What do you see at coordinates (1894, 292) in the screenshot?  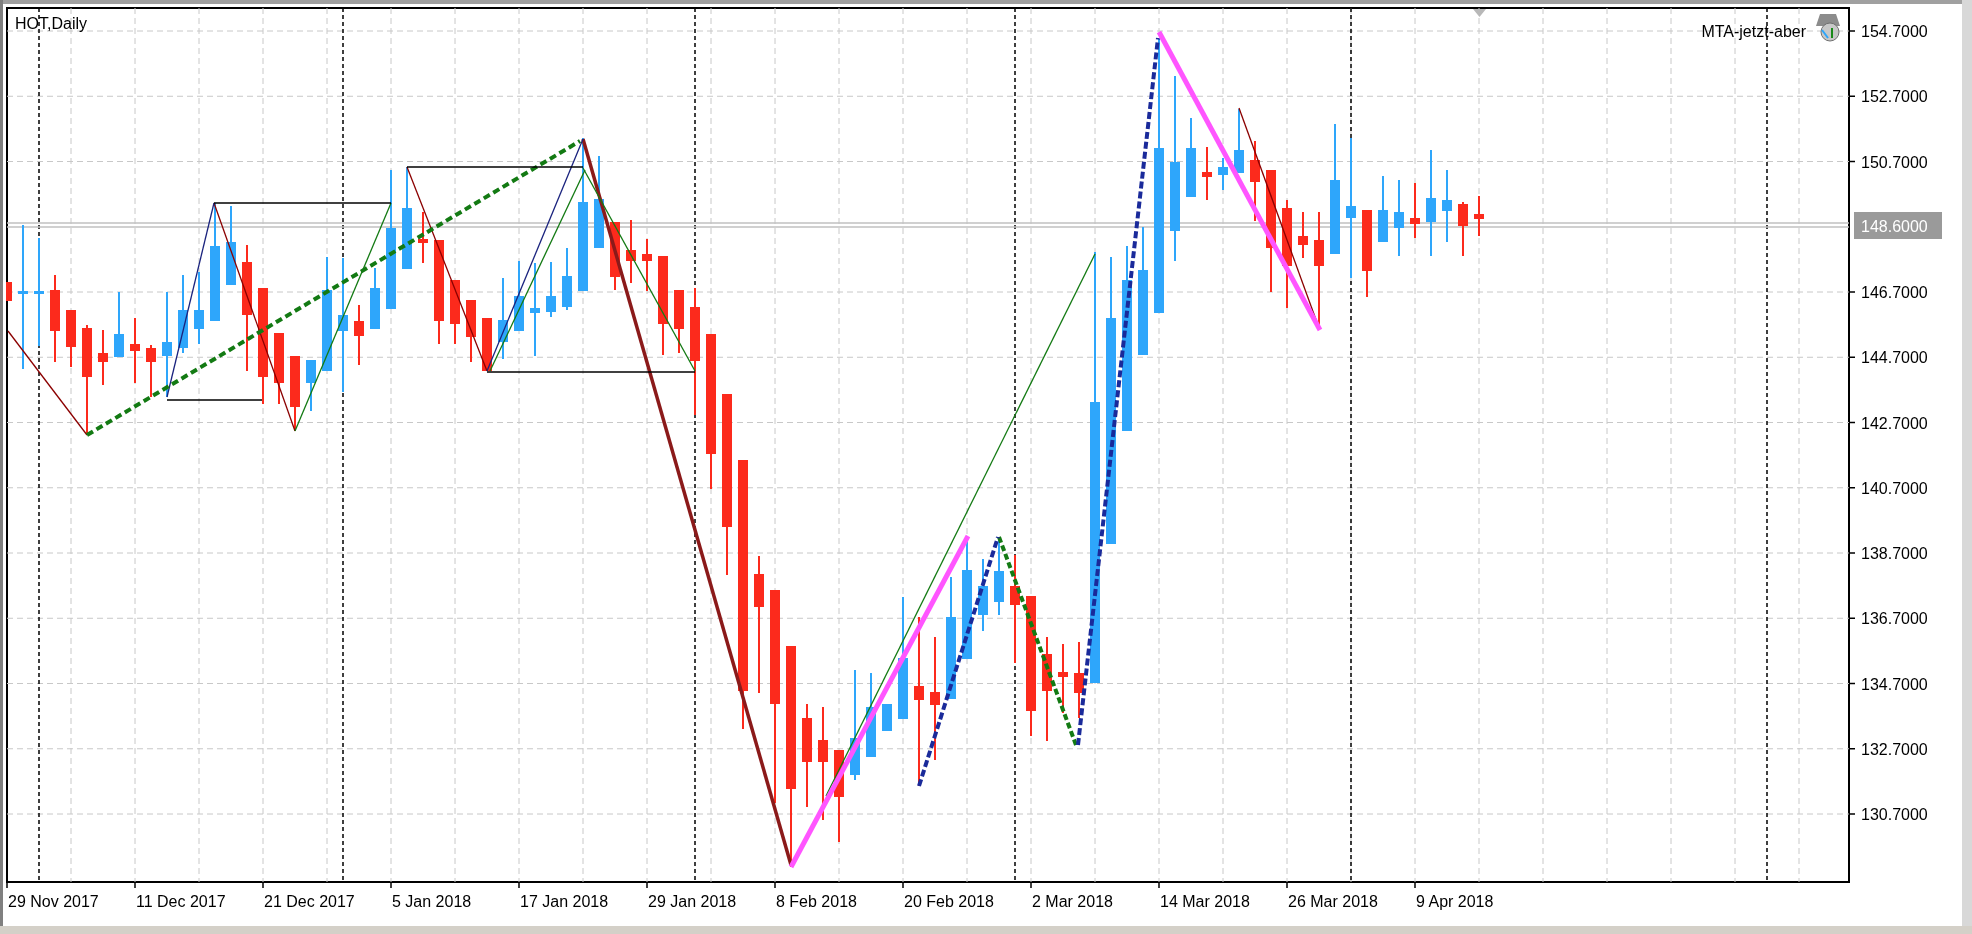 I see `price-label: 146.7000` at bounding box center [1894, 292].